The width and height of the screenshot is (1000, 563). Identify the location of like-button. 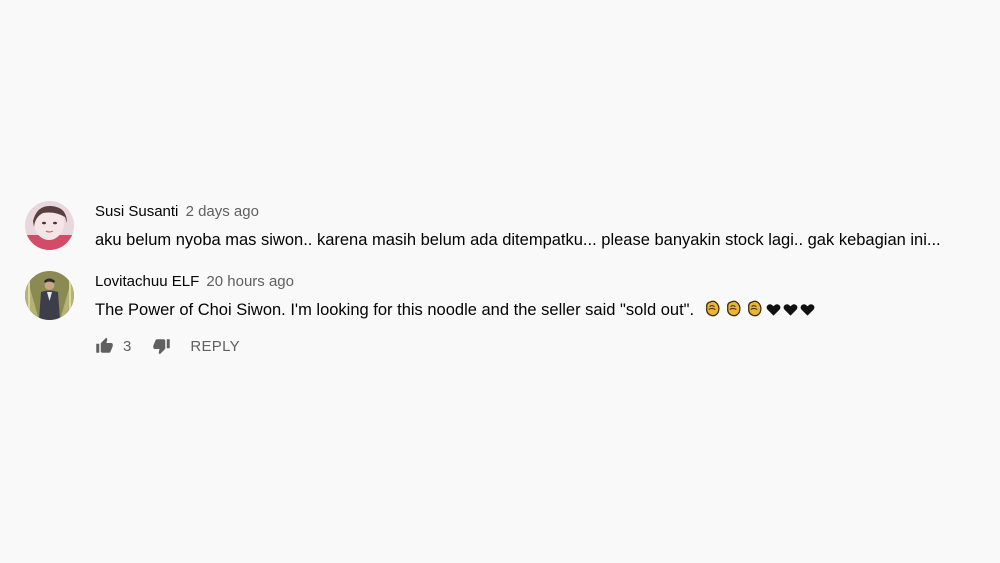
(104, 346).